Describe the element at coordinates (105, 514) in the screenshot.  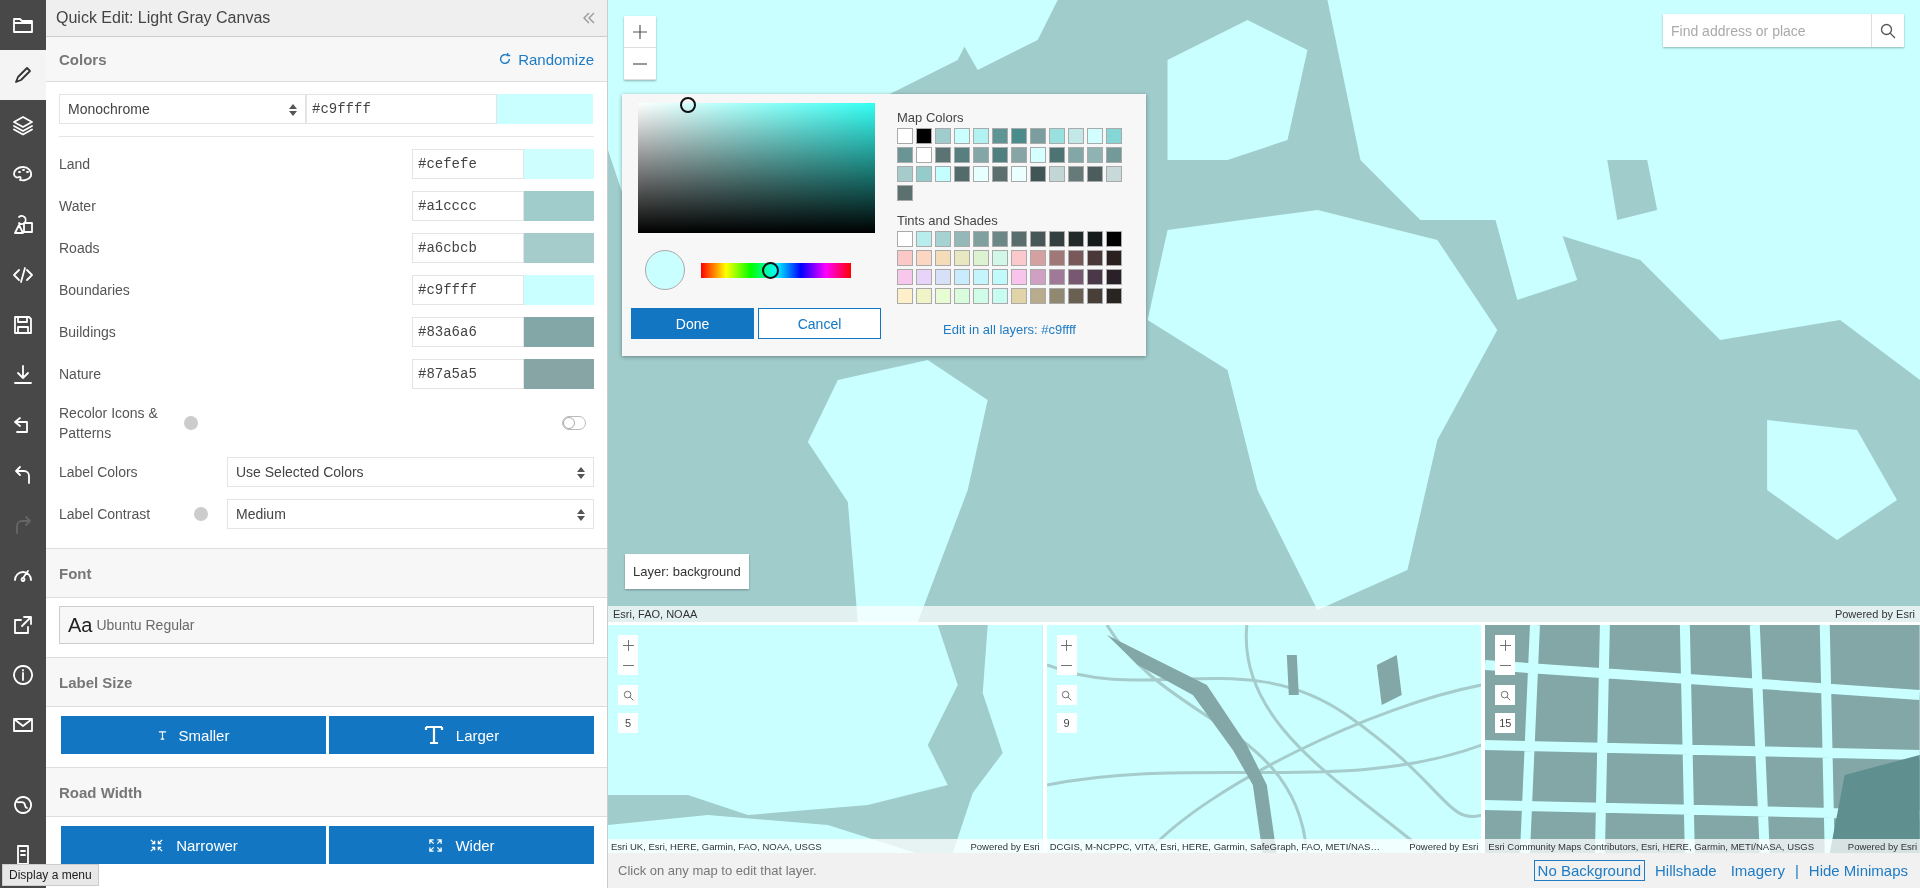
I see `field-label: Label Contrast` at that location.